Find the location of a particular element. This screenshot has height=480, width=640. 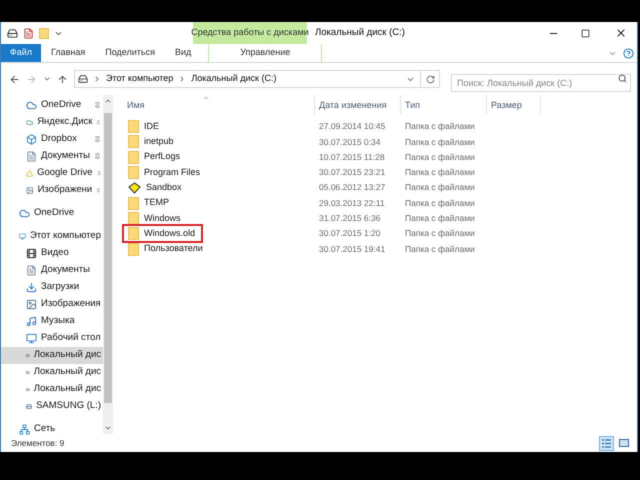

nav-item: Изображени is located at coordinates (52, 190).